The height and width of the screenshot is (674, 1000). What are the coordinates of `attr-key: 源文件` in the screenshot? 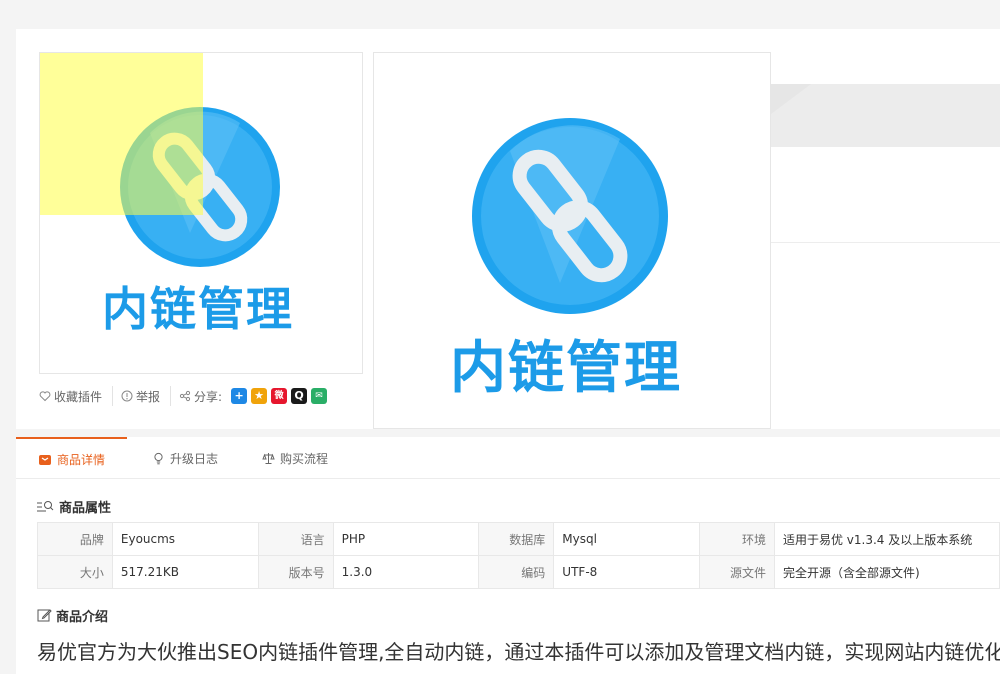 It's located at (737, 572).